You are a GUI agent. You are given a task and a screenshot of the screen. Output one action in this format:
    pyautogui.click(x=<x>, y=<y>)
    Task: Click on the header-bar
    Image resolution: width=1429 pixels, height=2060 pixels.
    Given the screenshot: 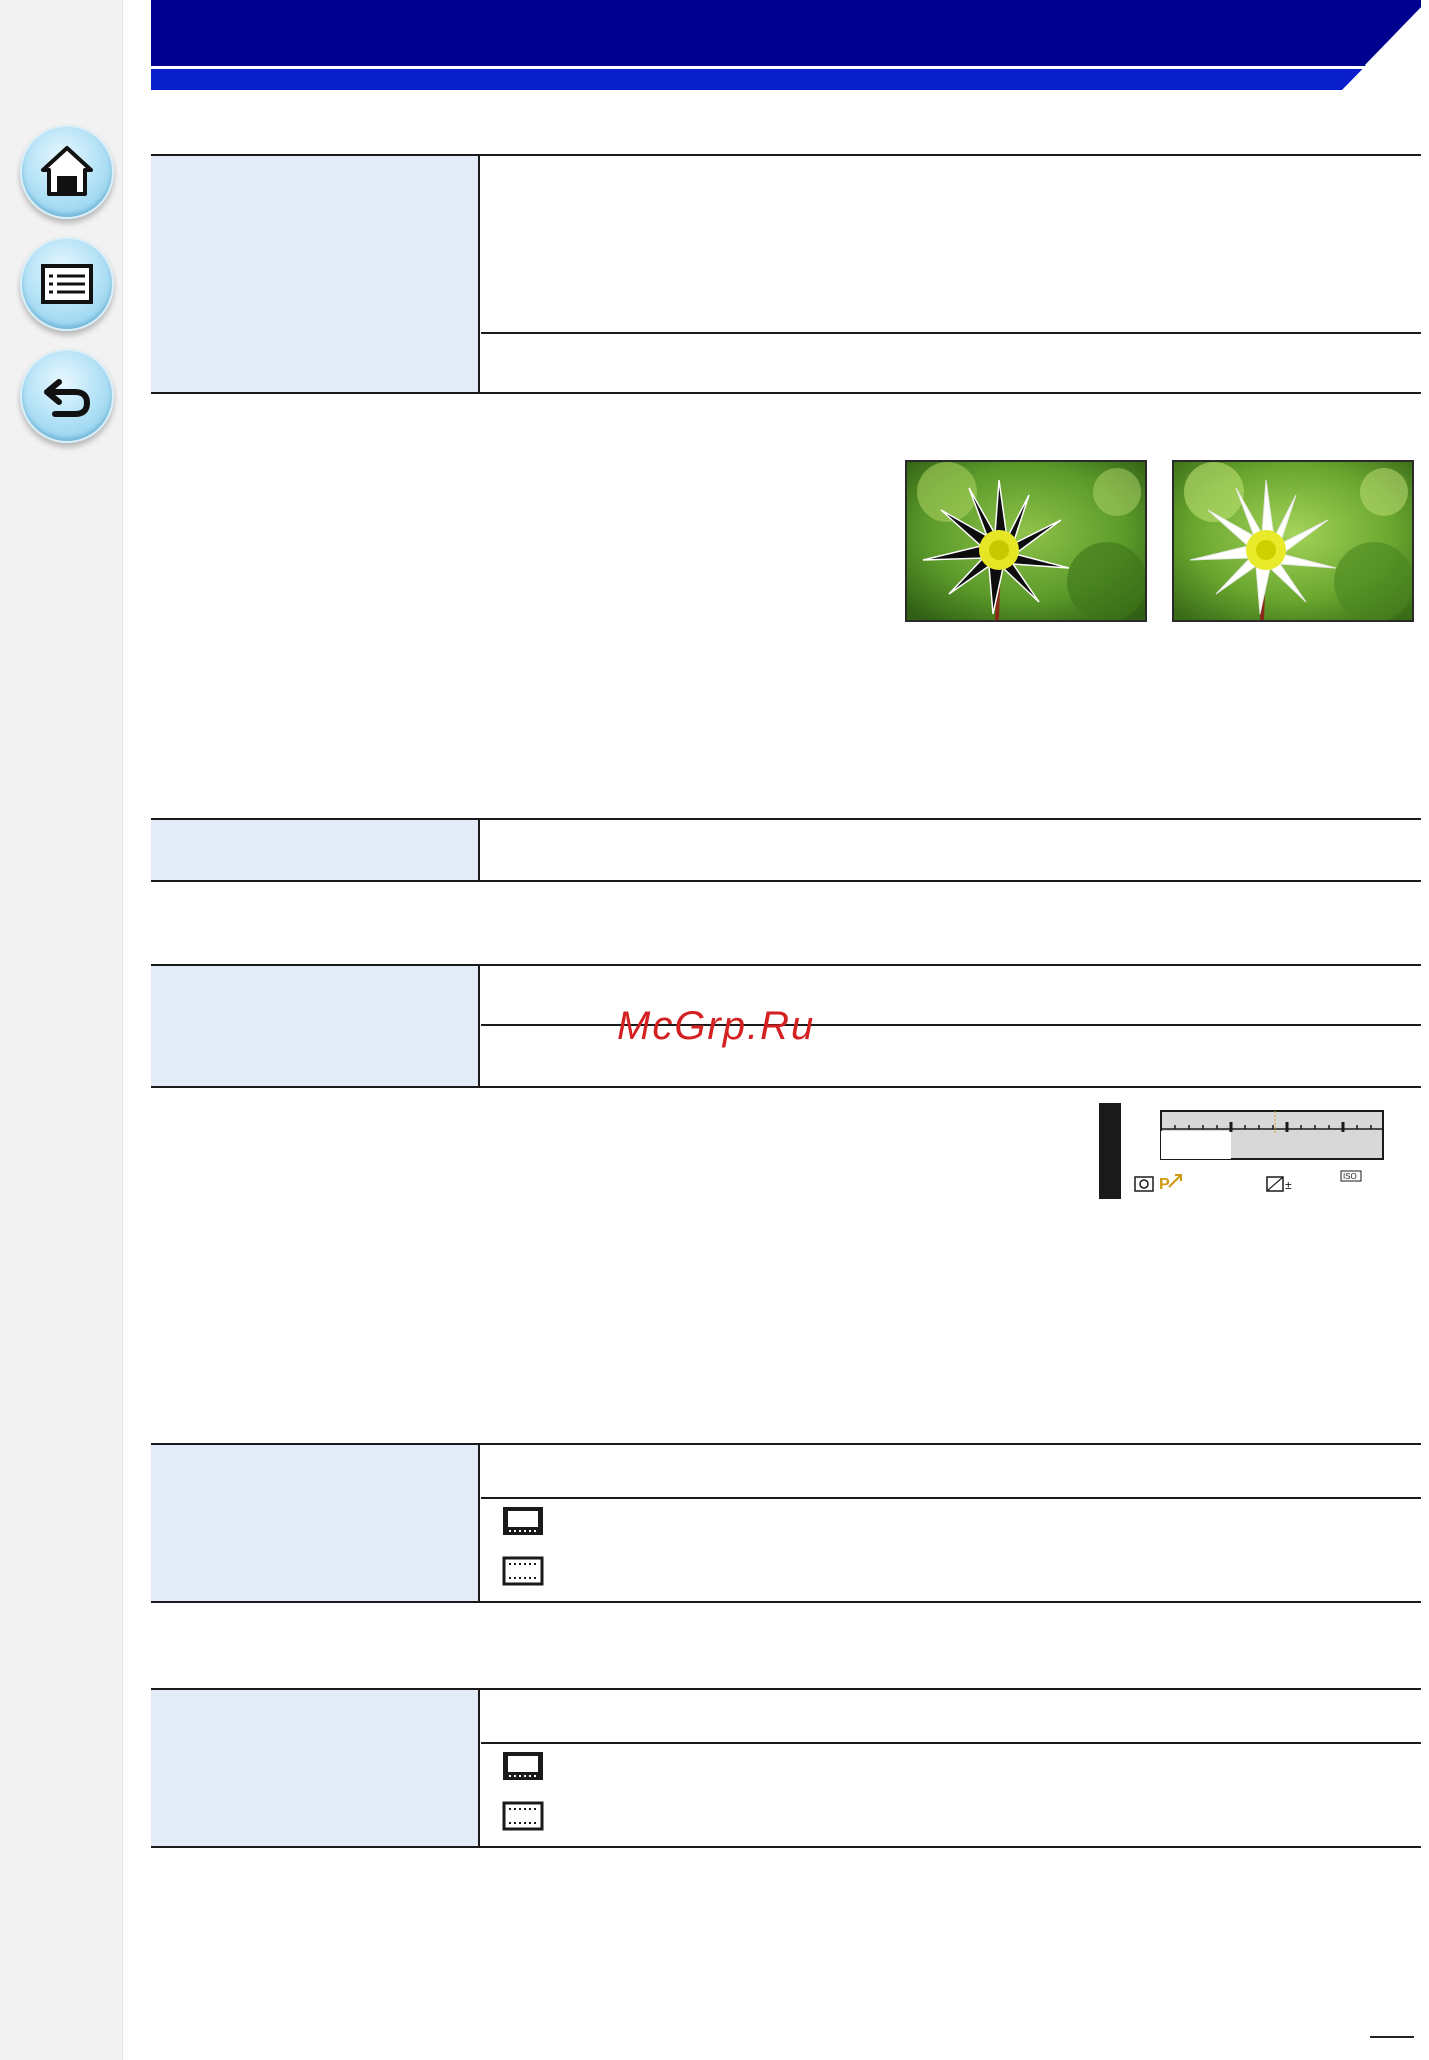 What is the action you would take?
    pyautogui.click(x=786, y=33)
    